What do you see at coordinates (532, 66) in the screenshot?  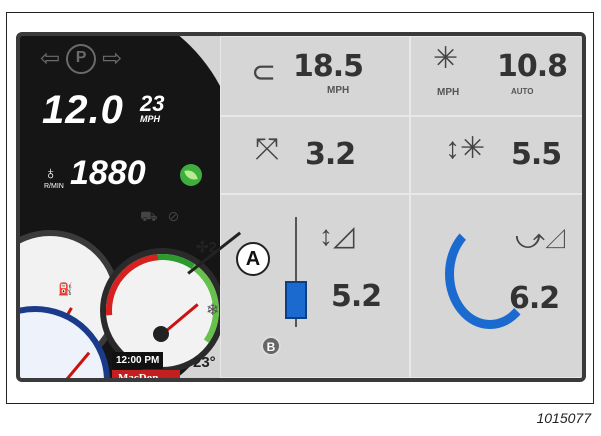 I see `knife-speed-value: 10.8` at bounding box center [532, 66].